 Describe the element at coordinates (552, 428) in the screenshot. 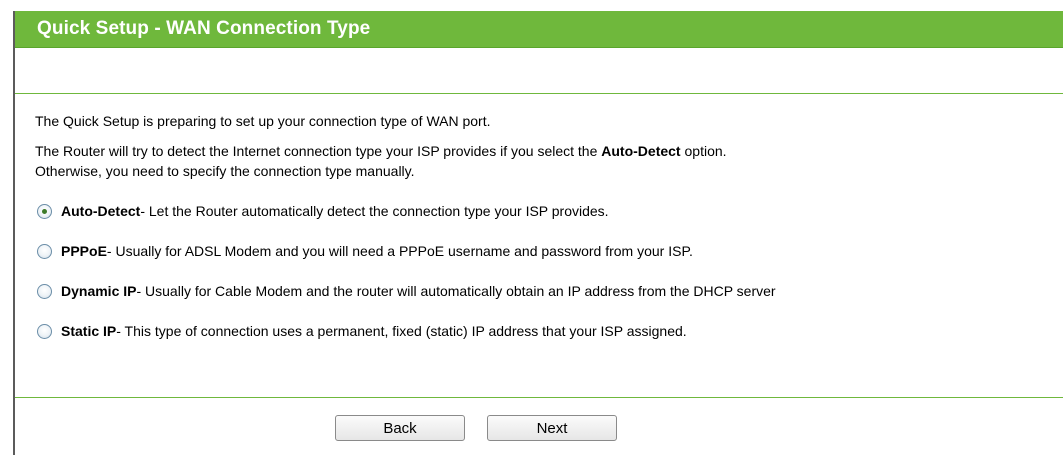

I see `next-button: Next` at that location.